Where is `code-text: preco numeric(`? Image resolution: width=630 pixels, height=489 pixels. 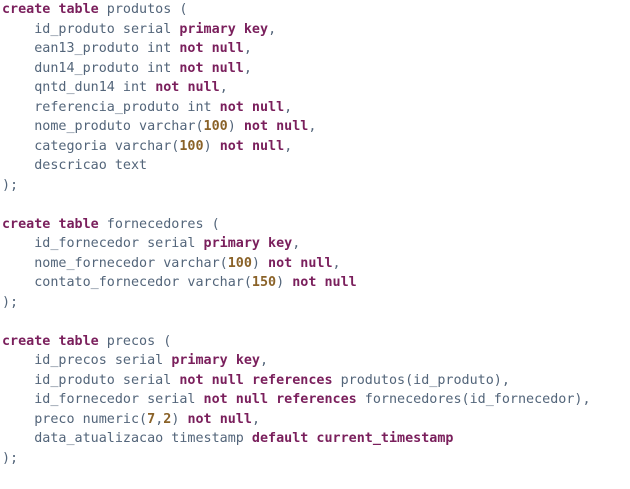 code-text: preco numeric( is located at coordinates (75, 419).